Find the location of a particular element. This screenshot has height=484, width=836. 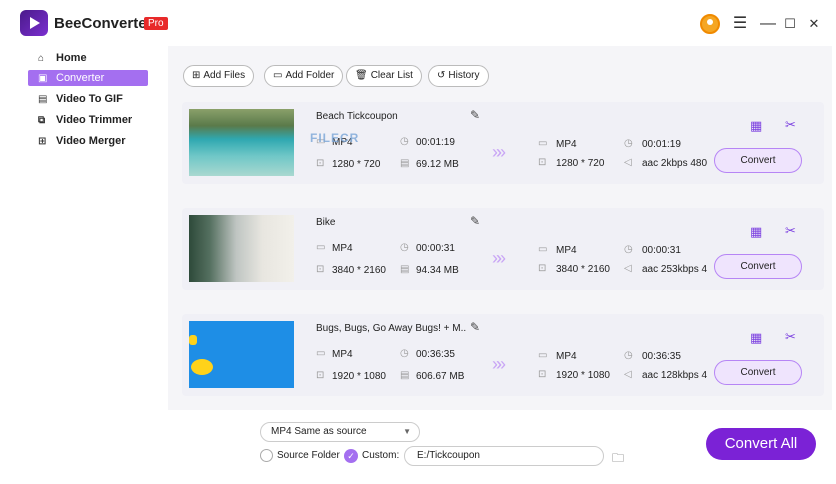

add-folder-icon: ▭ is located at coordinates (278, 75).